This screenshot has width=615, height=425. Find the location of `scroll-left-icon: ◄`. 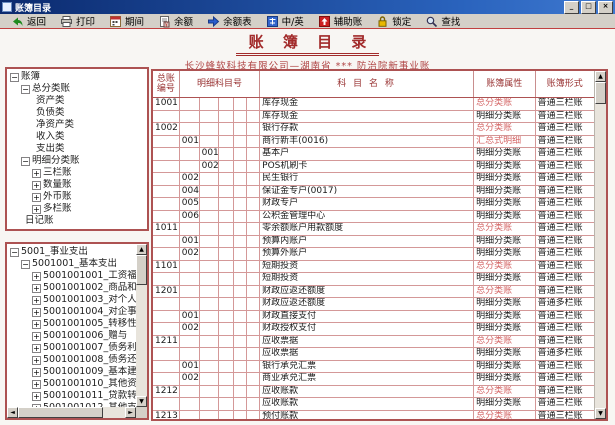

scroll-left-icon: ◄ is located at coordinates (12, 412).